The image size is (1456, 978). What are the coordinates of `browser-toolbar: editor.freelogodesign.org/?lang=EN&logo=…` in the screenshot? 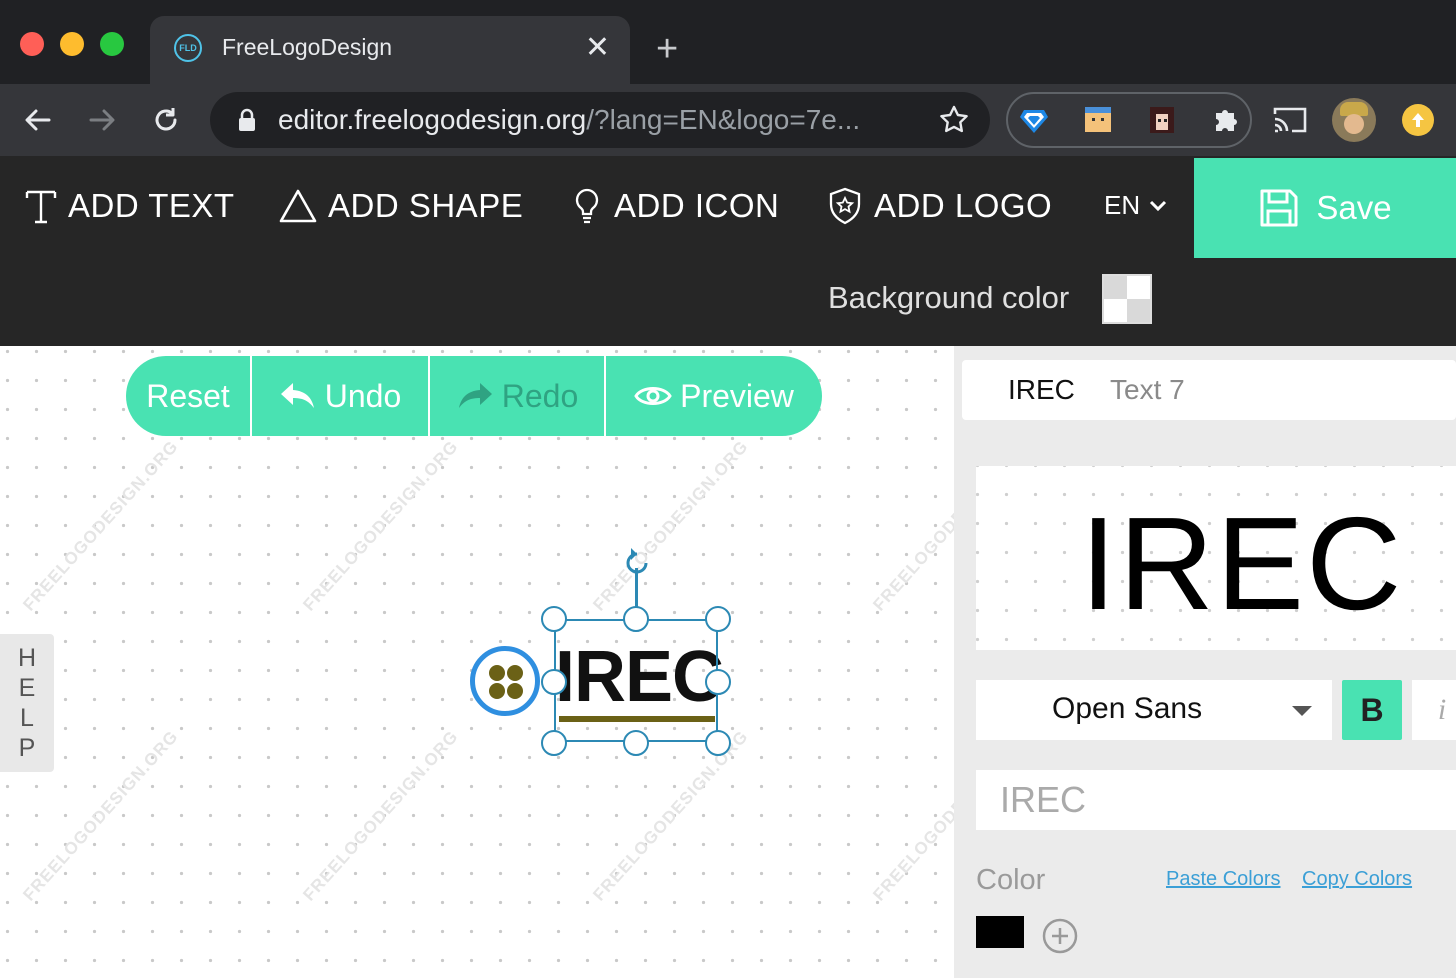 It's located at (728, 120).